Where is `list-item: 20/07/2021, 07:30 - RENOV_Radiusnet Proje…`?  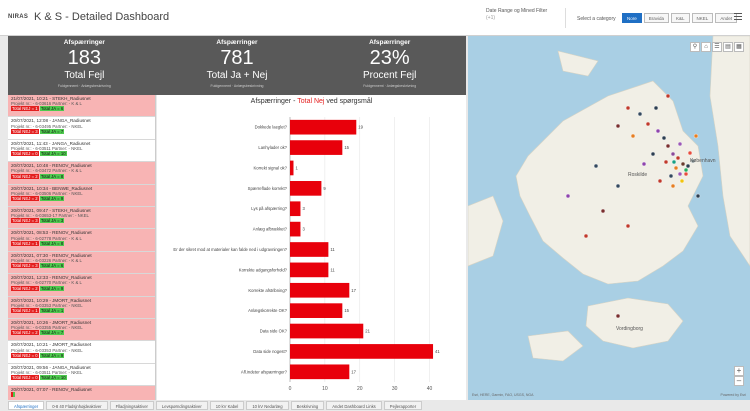 list-item: 20/07/2021, 07:30 - RENOV_Radiusnet Proje… is located at coordinates (81, 263).